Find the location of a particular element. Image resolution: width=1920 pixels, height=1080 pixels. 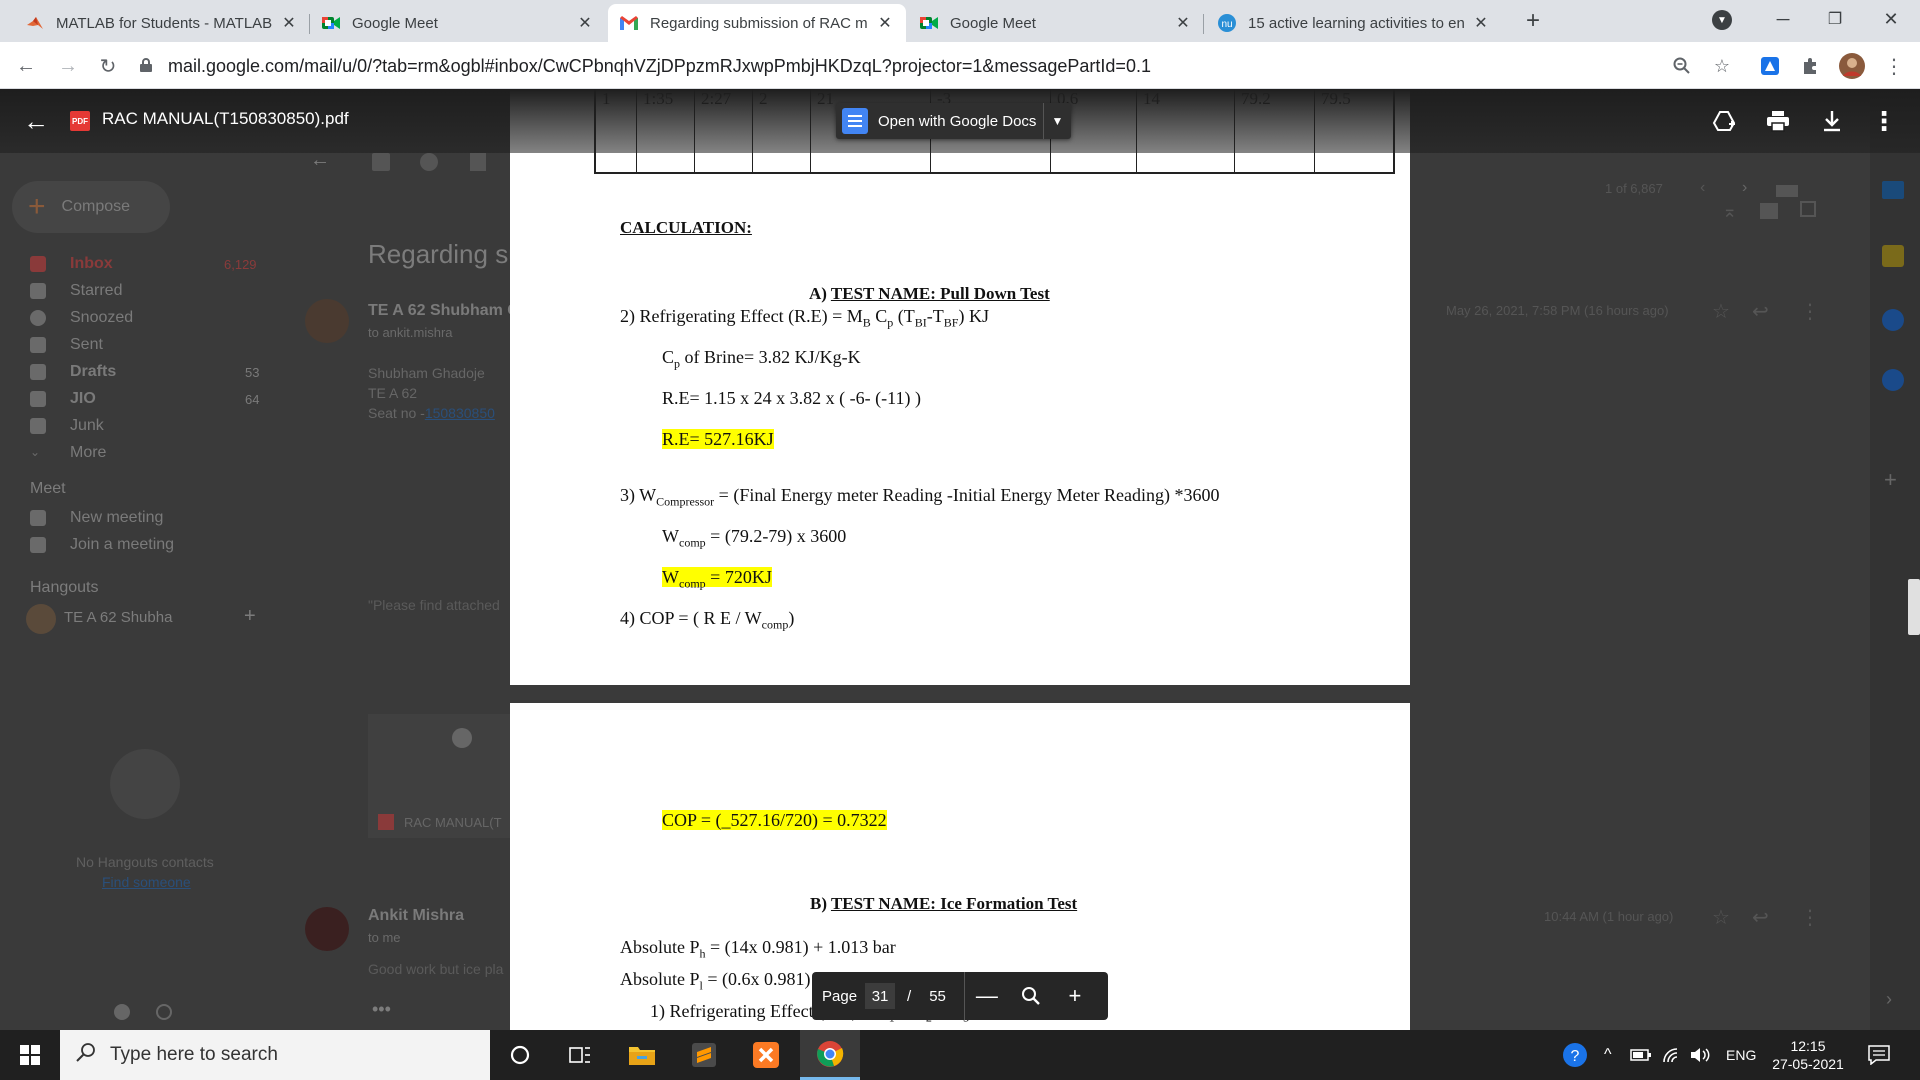

nav-inbox: Inbox is located at coordinates (71, 264).